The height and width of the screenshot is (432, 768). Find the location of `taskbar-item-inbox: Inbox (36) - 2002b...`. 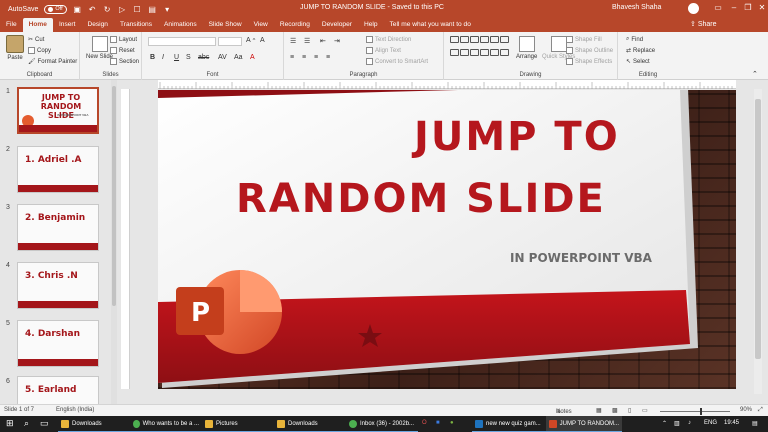

taskbar-item-inbox: Inbox (36) - 2002b... is located at coordinates (382, 424).